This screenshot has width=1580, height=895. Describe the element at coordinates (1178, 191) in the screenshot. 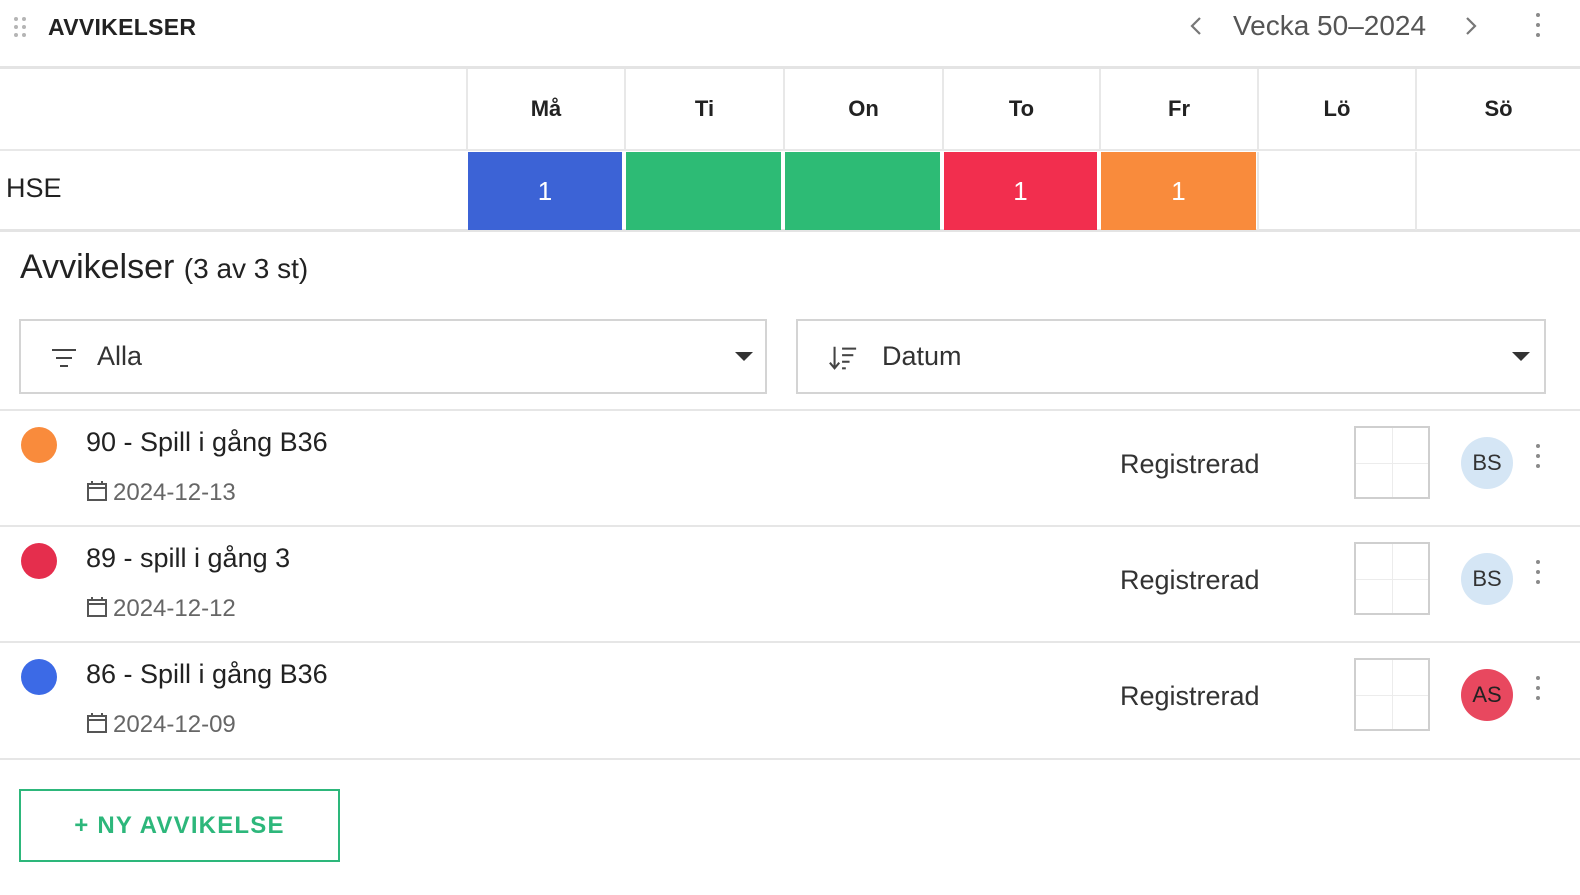

I see `day-cell-fri: 1` at that location.